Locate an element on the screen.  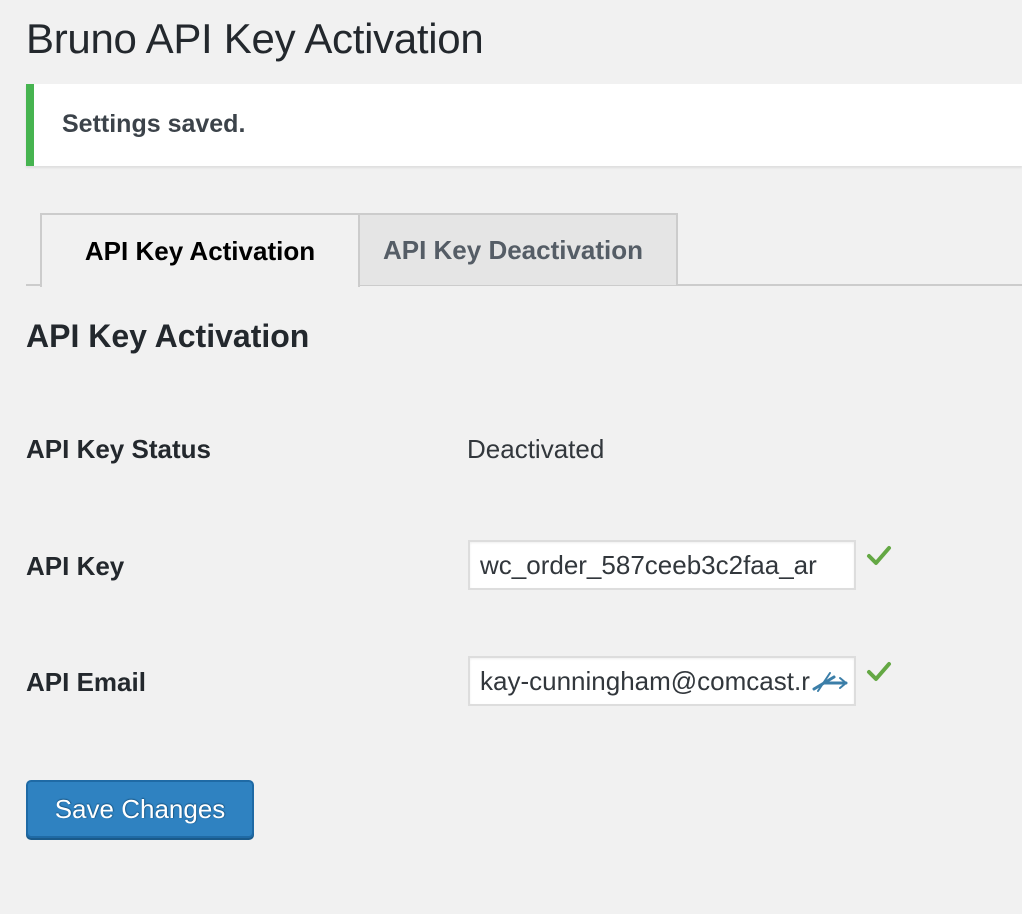
tab-api-key-activation: API Key Activation is located at coordinates (200, 250).